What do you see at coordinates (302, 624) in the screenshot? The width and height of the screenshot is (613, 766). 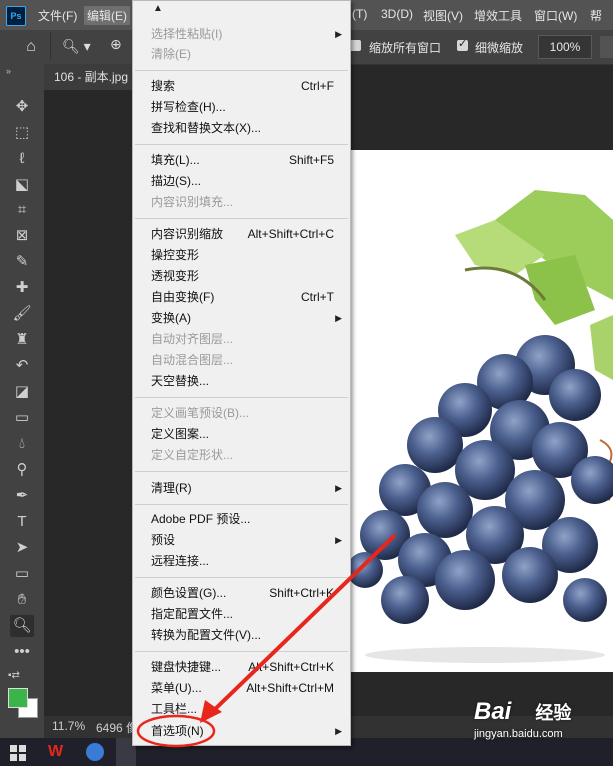 I see `annotation-arrow` at bounding box center [302, 624].